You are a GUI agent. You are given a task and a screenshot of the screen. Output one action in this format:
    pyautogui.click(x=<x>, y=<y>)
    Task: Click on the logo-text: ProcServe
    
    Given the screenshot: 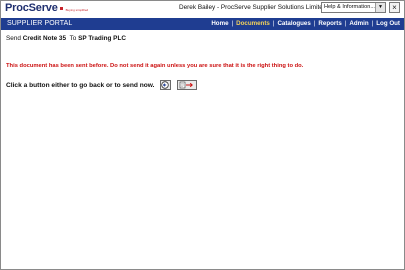 What is the action you would take?
    pyautogui.click(x=31, y=8)
    